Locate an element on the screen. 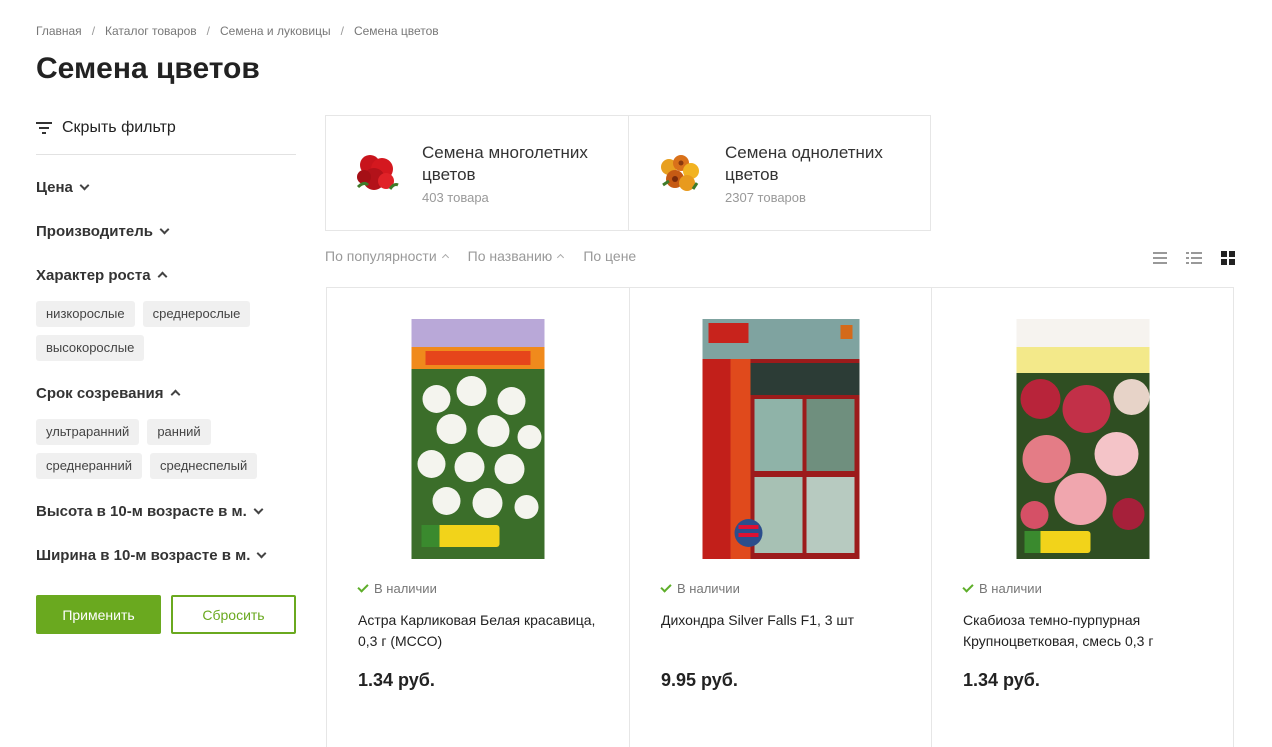  sort-price: По цене is located at coordinates (609, 256).